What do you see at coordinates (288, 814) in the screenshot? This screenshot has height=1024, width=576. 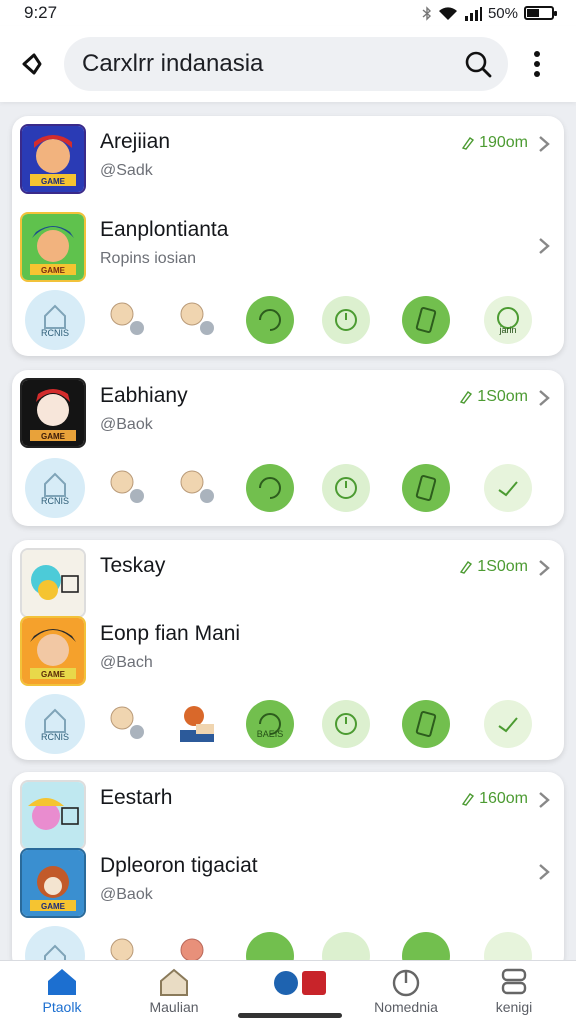 I see `app-list-item: Eestarh 160om` at bounding box center [288, 814].